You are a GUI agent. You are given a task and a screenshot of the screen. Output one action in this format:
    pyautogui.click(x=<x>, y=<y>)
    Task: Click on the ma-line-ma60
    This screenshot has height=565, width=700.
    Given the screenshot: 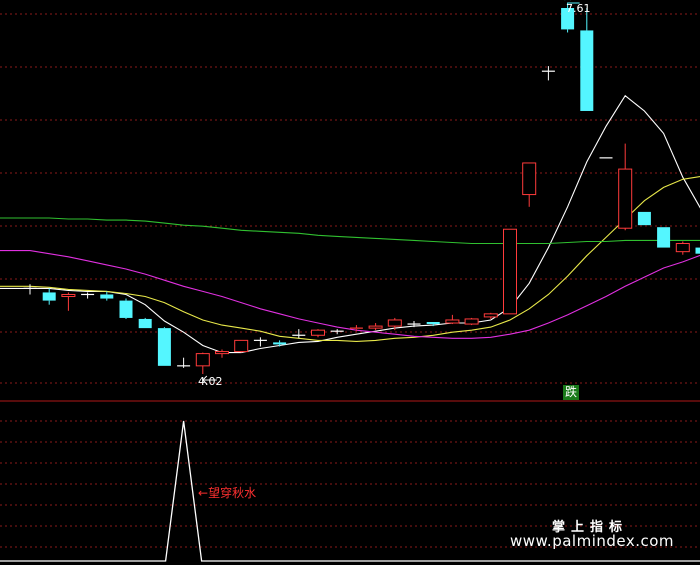 What is the action you would take?
    pyautogui.click(x=350, y=231)
    